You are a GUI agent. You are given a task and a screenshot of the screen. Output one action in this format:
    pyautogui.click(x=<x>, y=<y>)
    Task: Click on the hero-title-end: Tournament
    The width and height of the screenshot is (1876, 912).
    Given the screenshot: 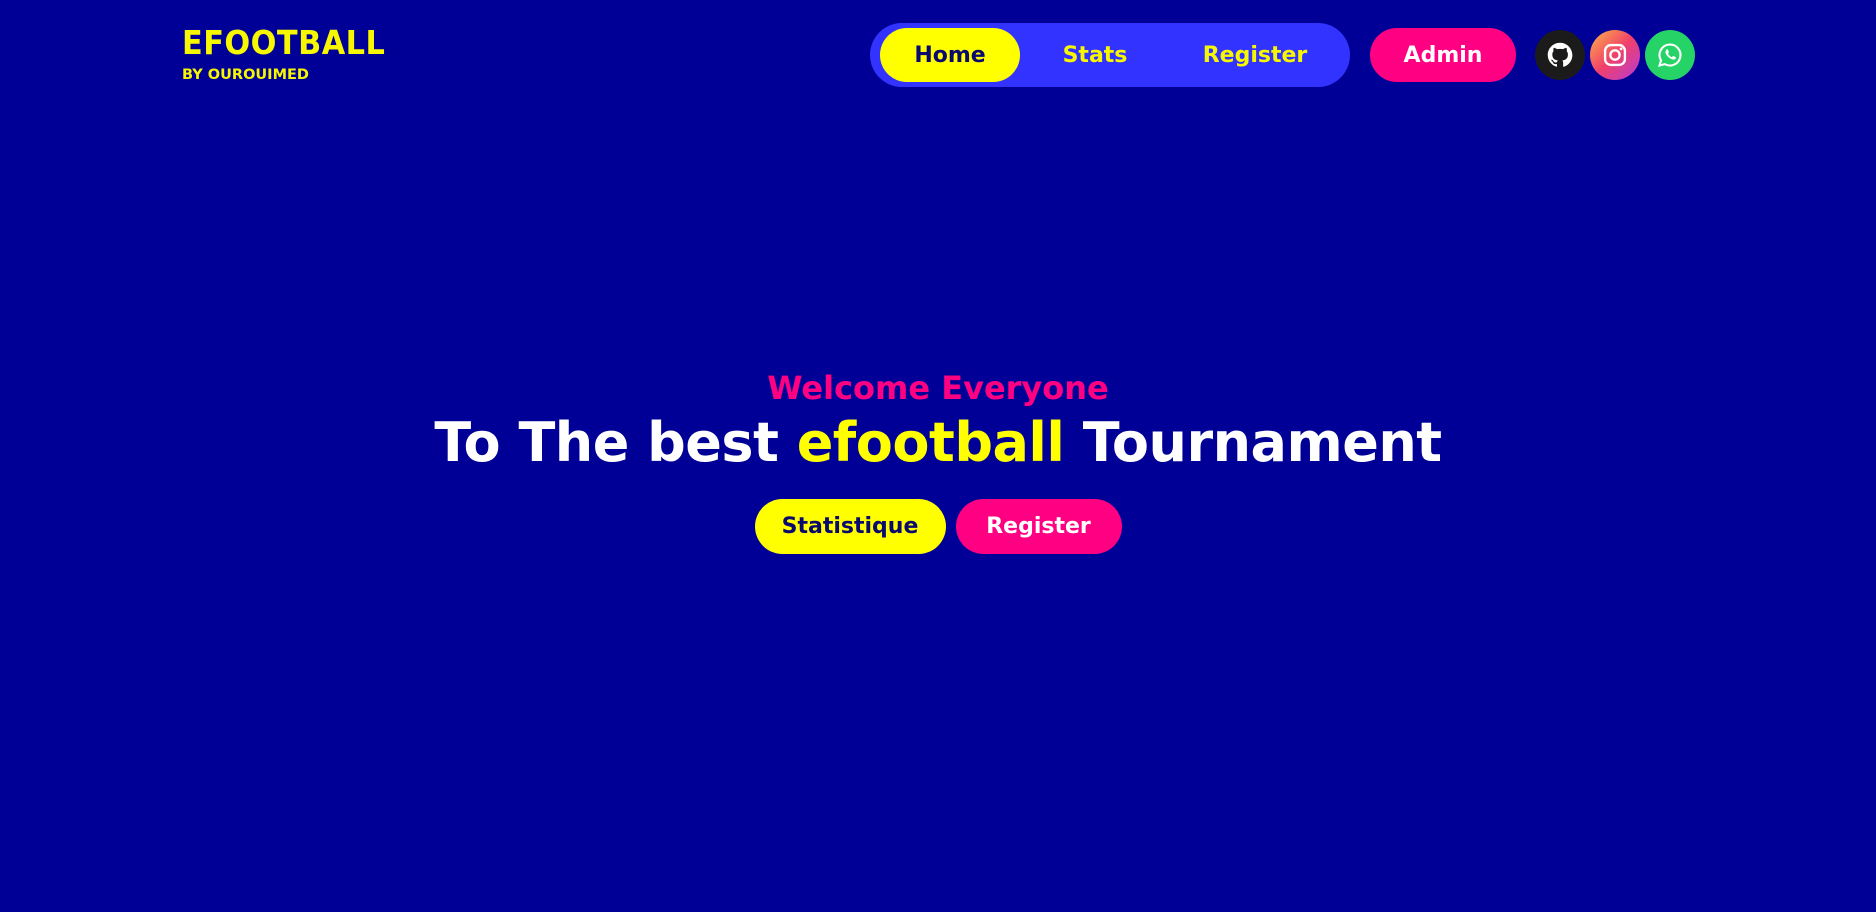 What is the action you would take?
    pyautogui.click(x=1253, y=442)
    